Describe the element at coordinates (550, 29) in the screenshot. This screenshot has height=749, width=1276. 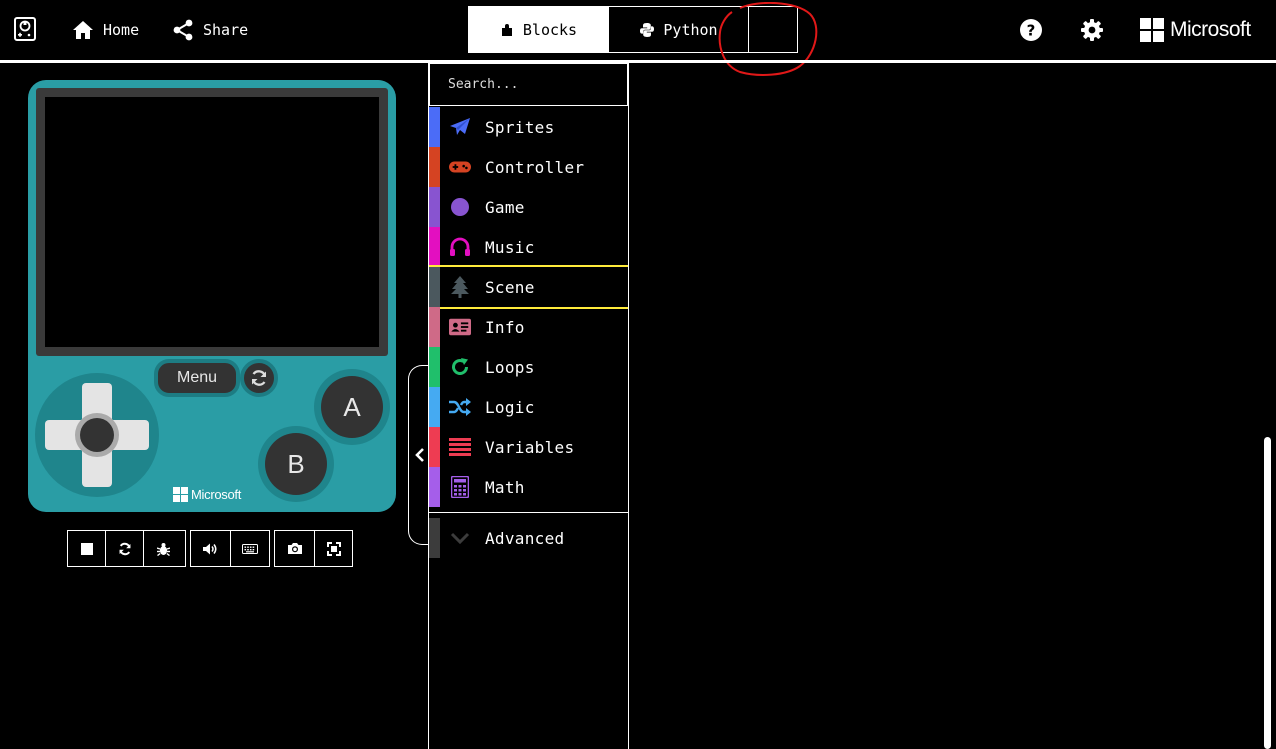
I see `blocks-tab-label: Blocks` at that location.